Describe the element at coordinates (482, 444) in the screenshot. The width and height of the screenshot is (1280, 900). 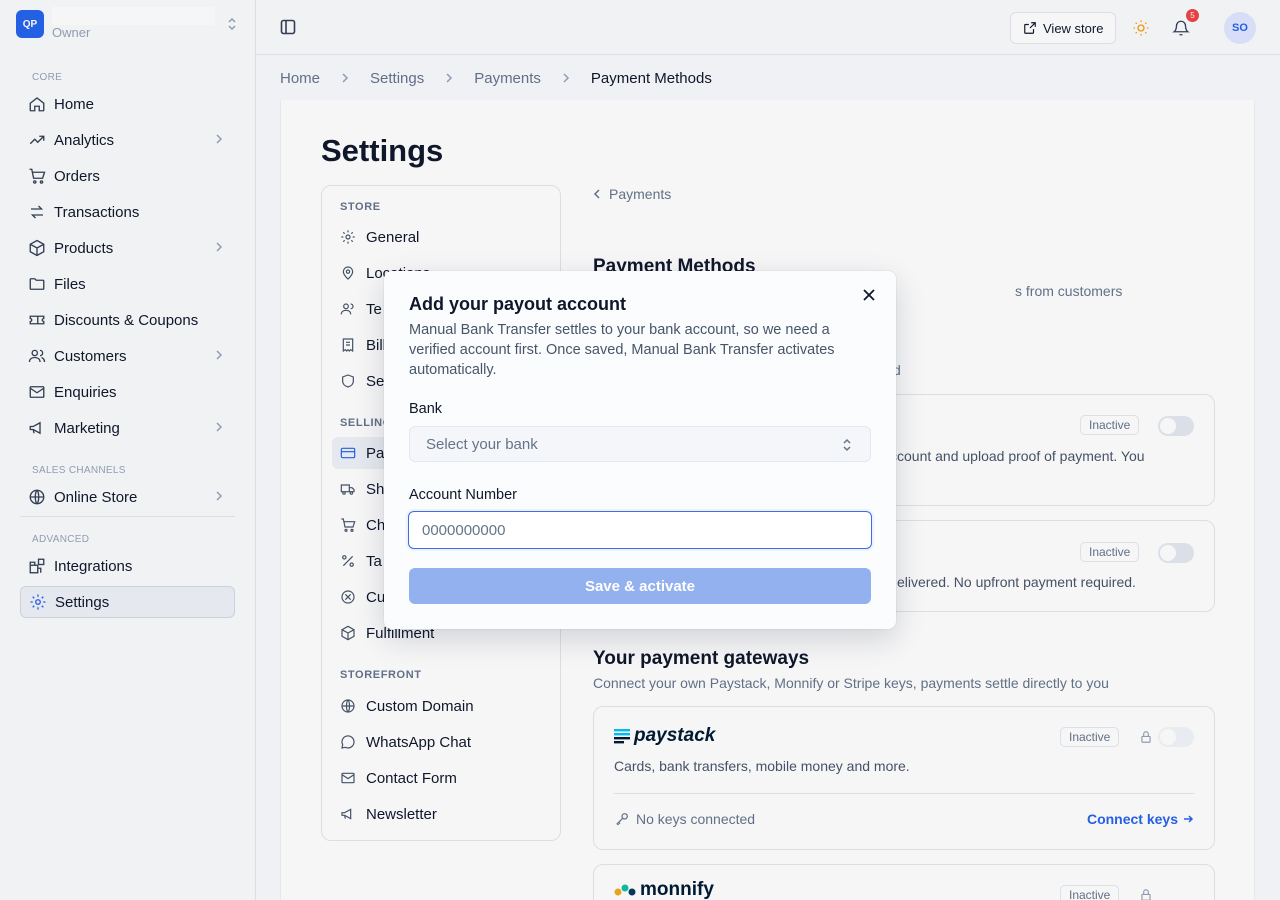
I see `bank-select-value: Select your bank` at that location.